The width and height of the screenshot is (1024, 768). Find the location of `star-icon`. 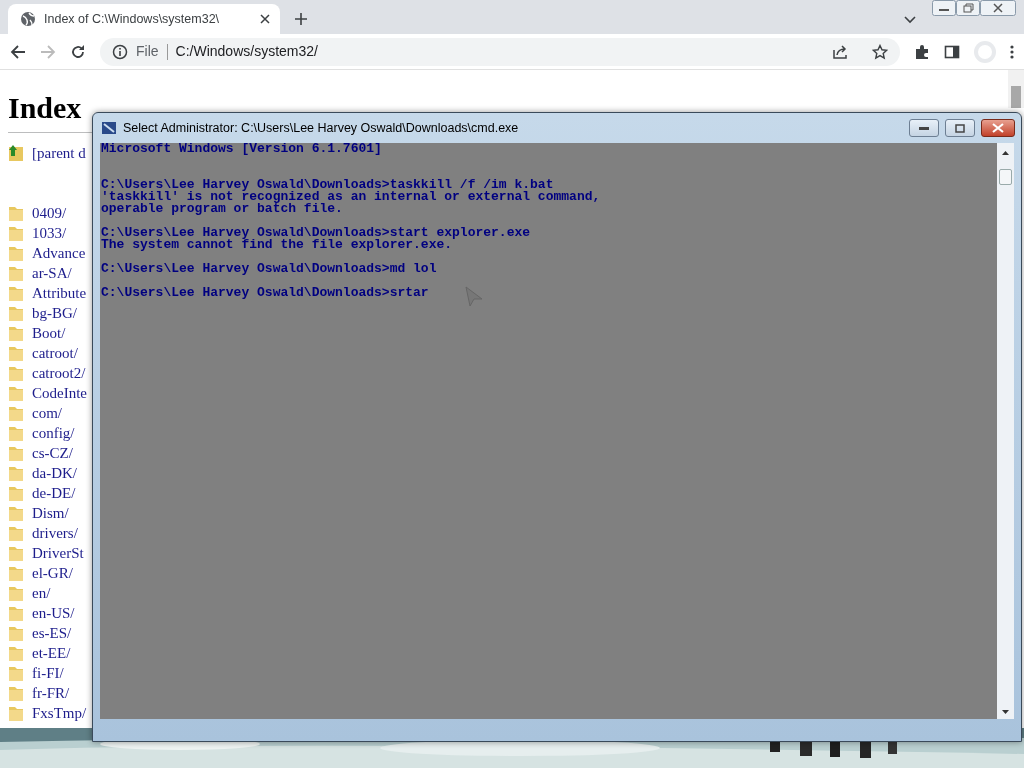

star-icon is located at coordinates (880, 51).